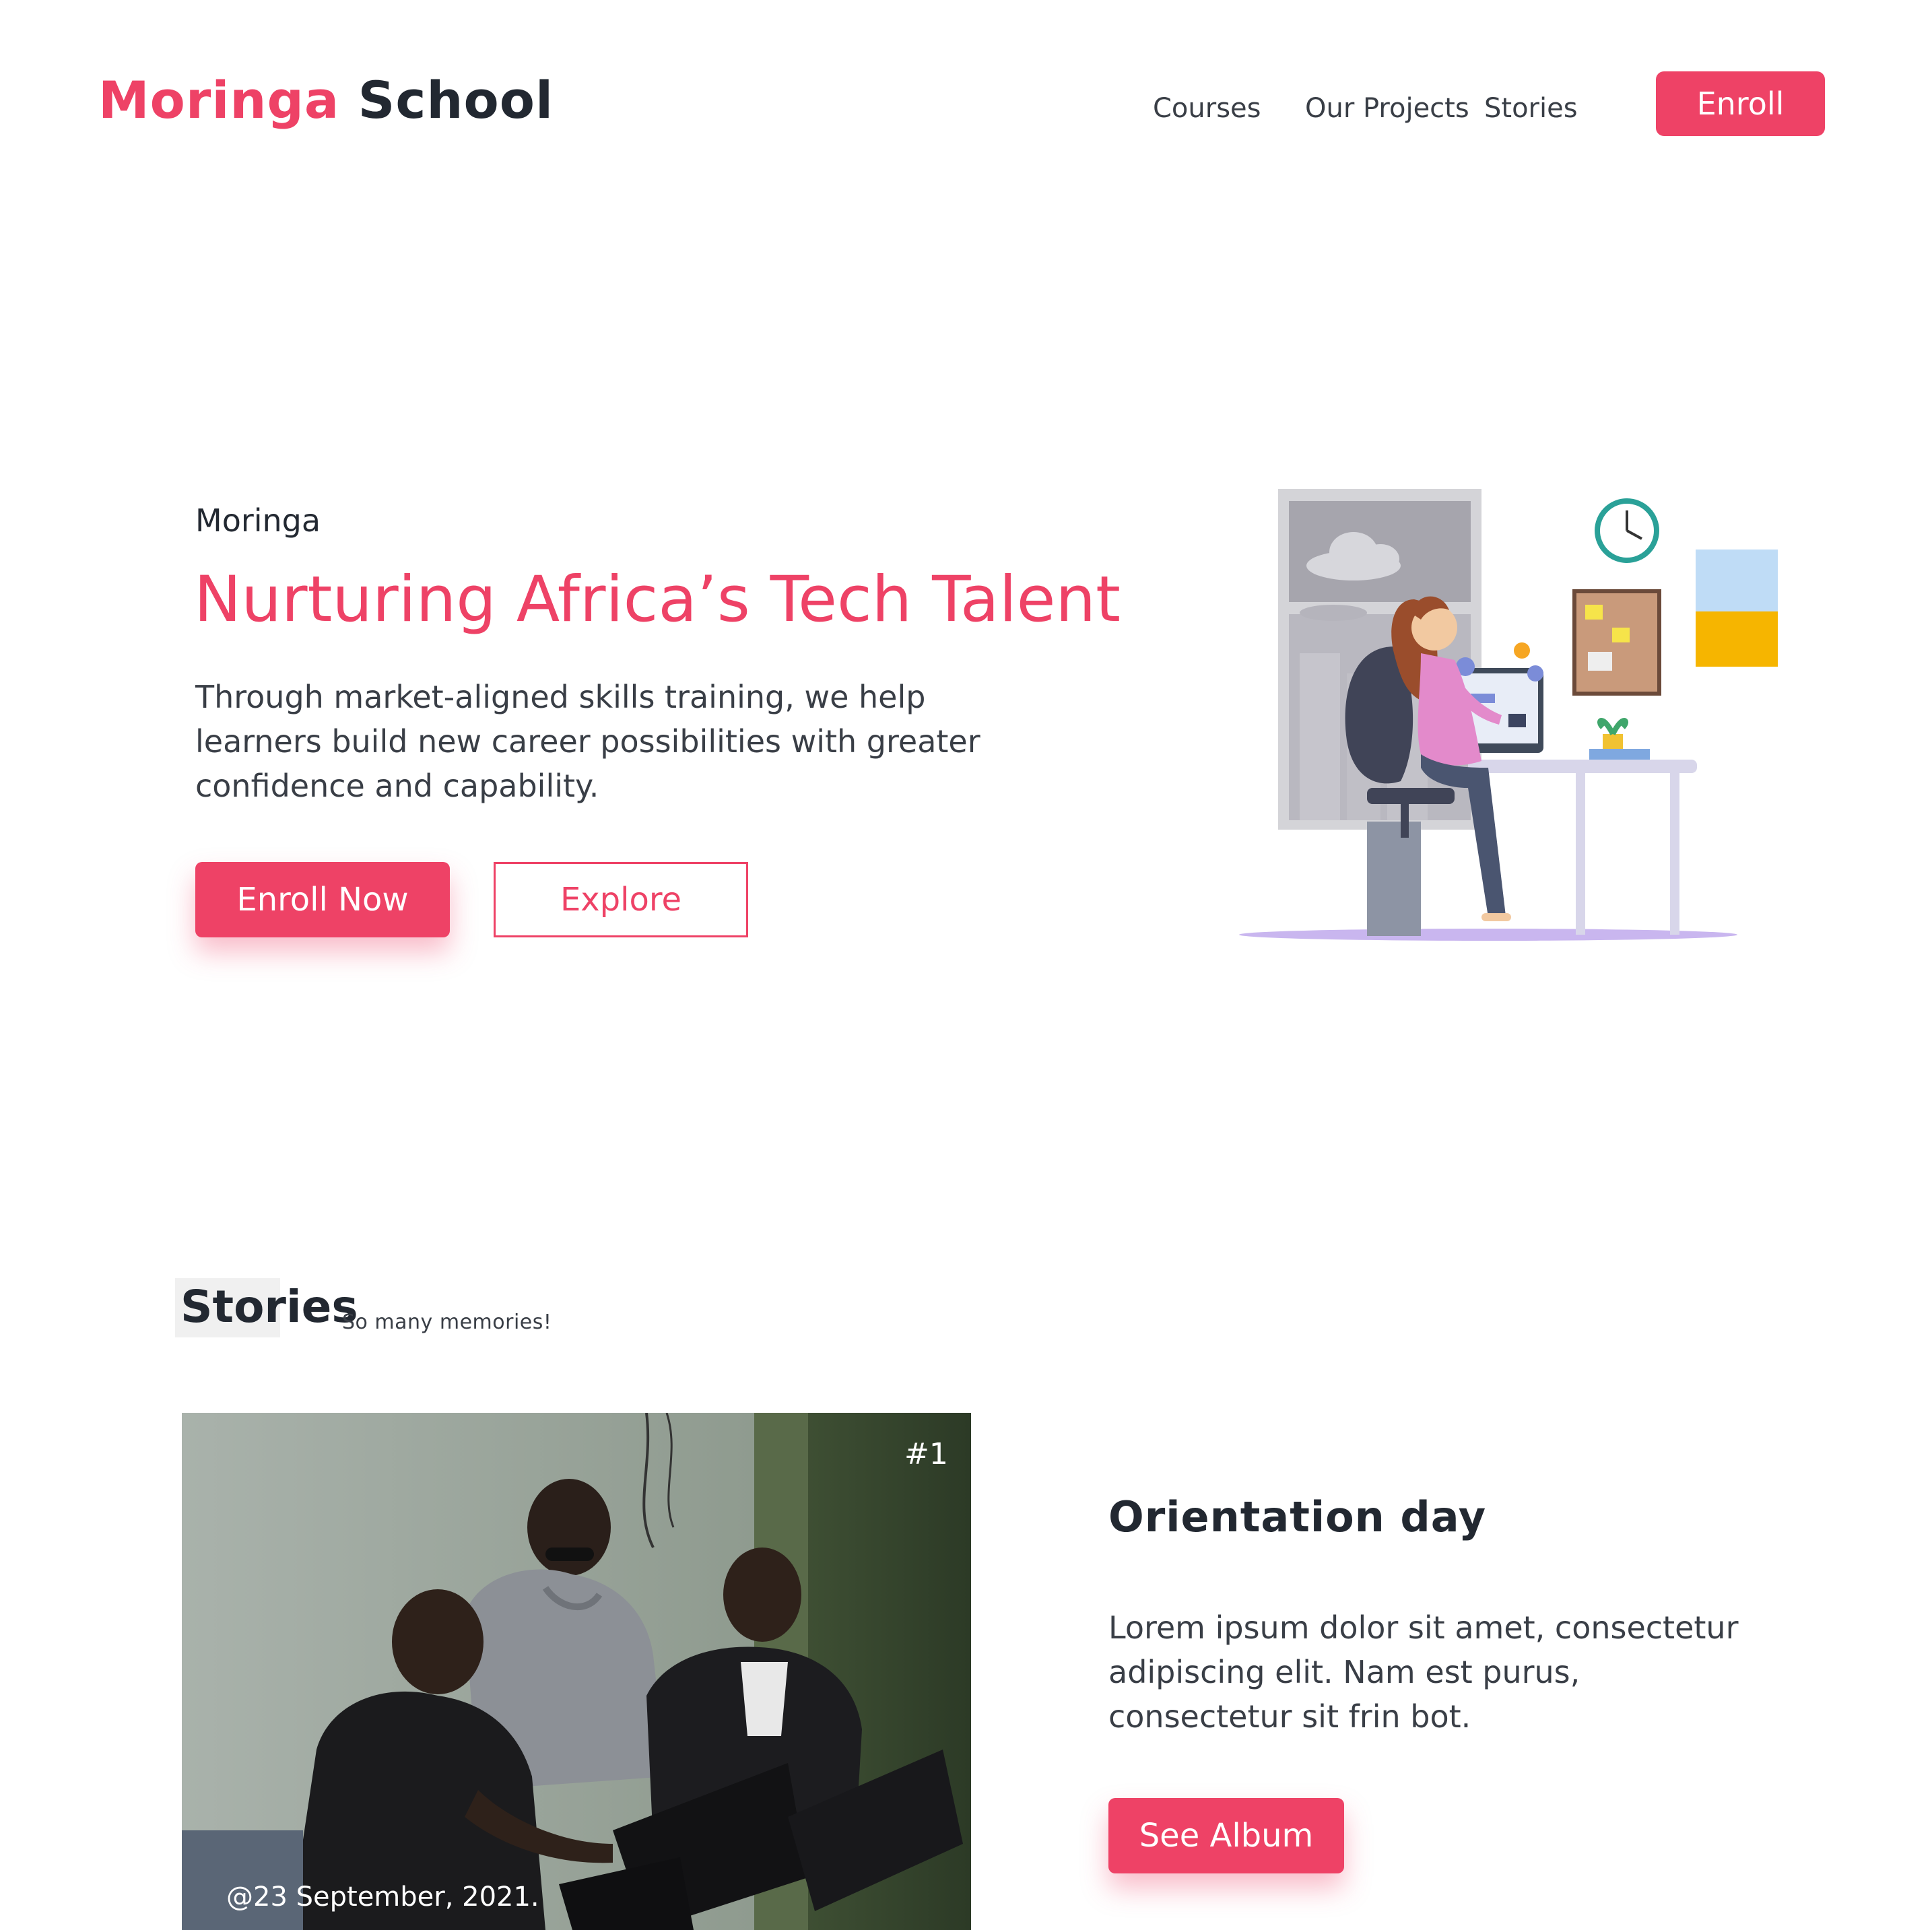 The image size is (1932, 1930). I want to click on hero-title: Nurturing Africa’s Tech Talent, so click(658, 599).